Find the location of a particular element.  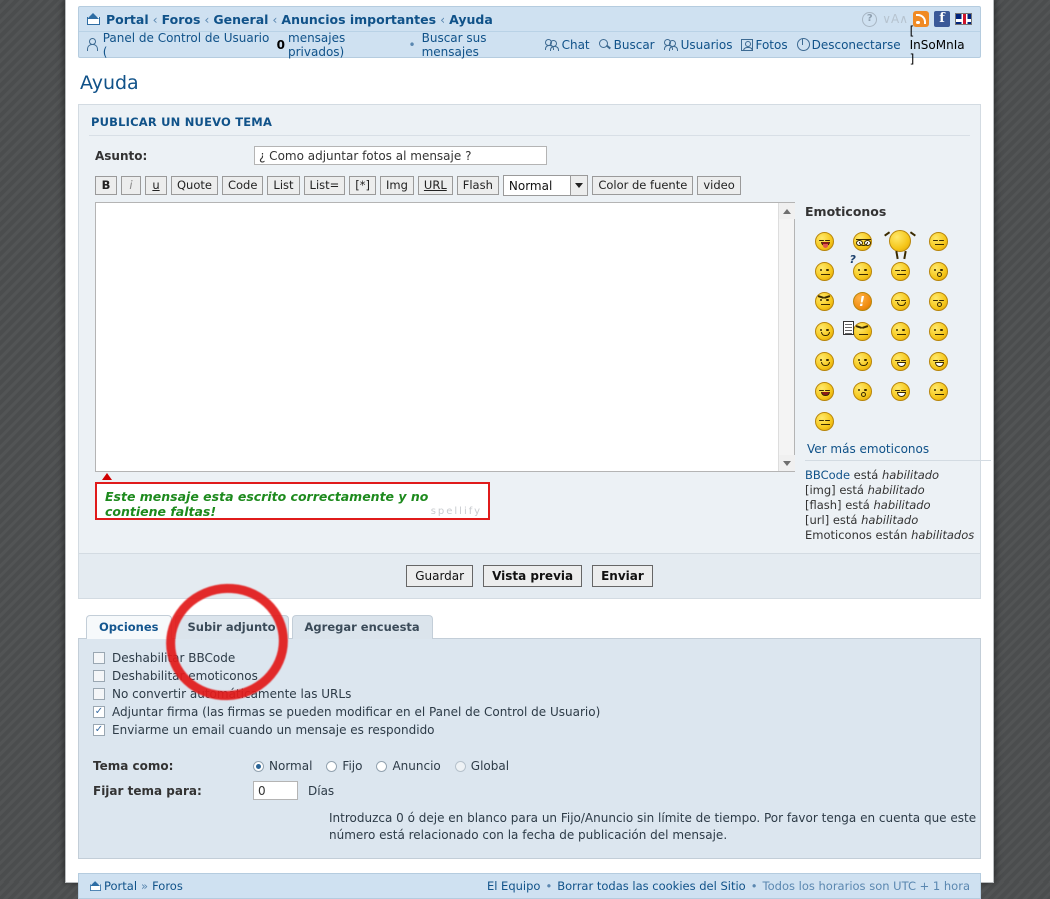

url-button: URL is located at coordinates (435, 185).